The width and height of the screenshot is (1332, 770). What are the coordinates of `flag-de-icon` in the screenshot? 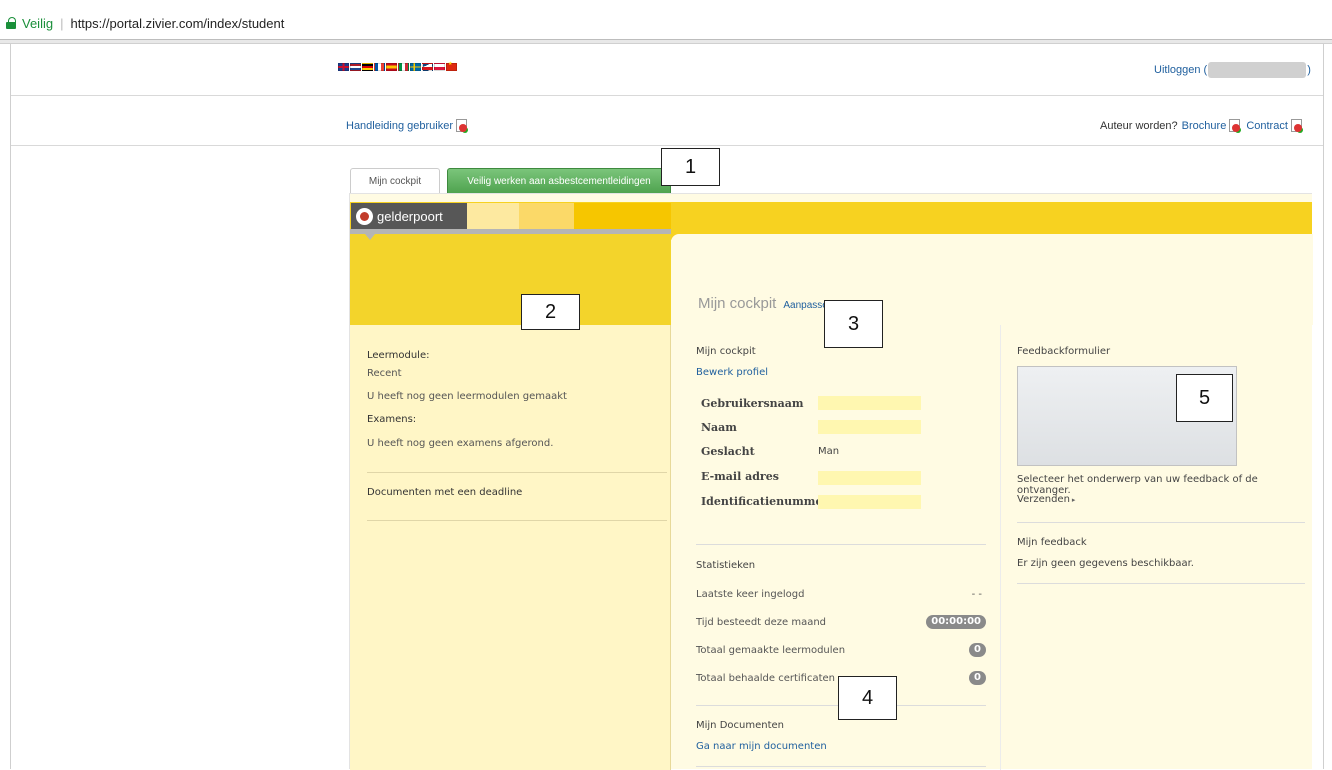 It's located at (367, 67).